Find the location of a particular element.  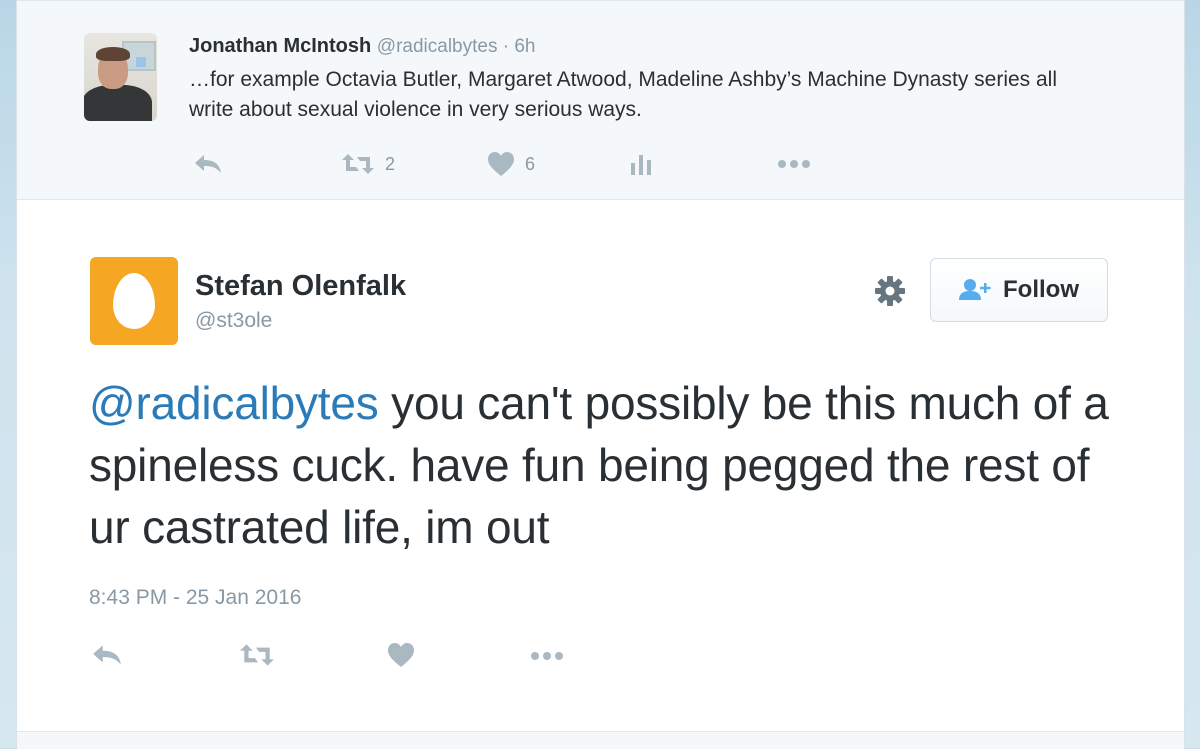

add-user-icon is located at coordinates (976, 290).